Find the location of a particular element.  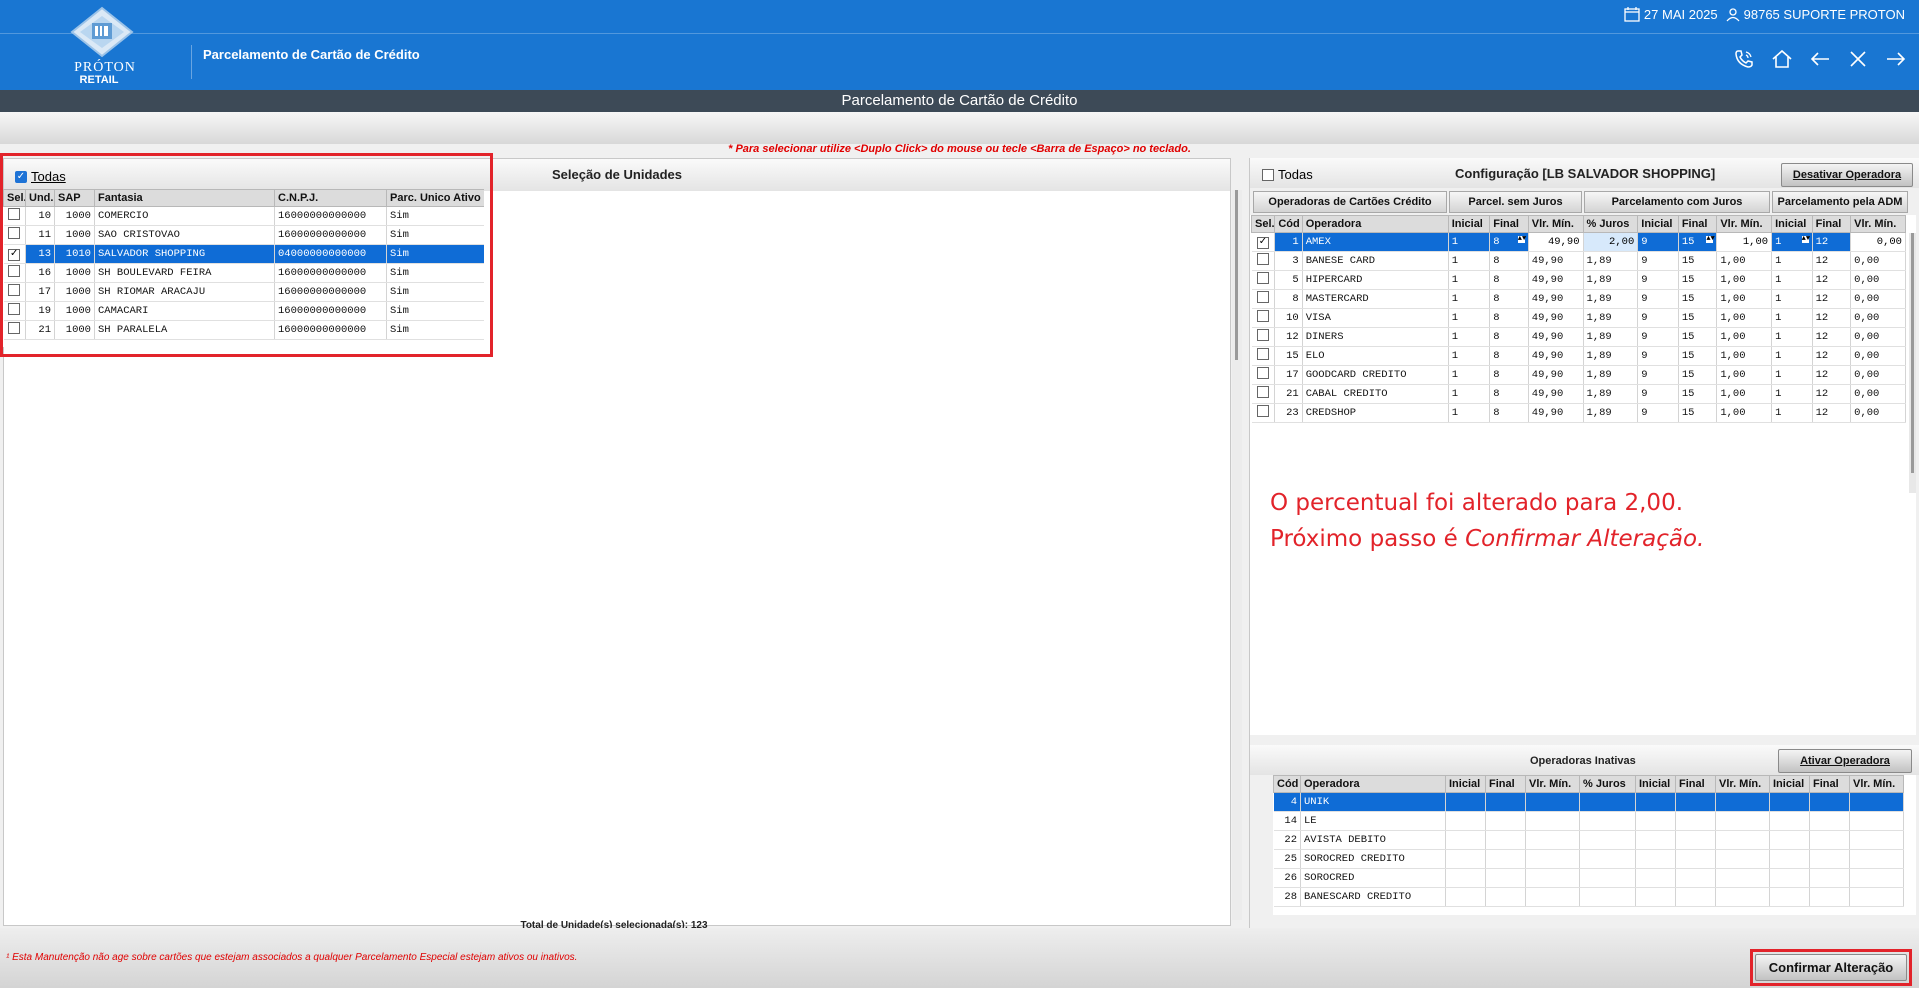

home-icon is located at coordinates (1782, 59).